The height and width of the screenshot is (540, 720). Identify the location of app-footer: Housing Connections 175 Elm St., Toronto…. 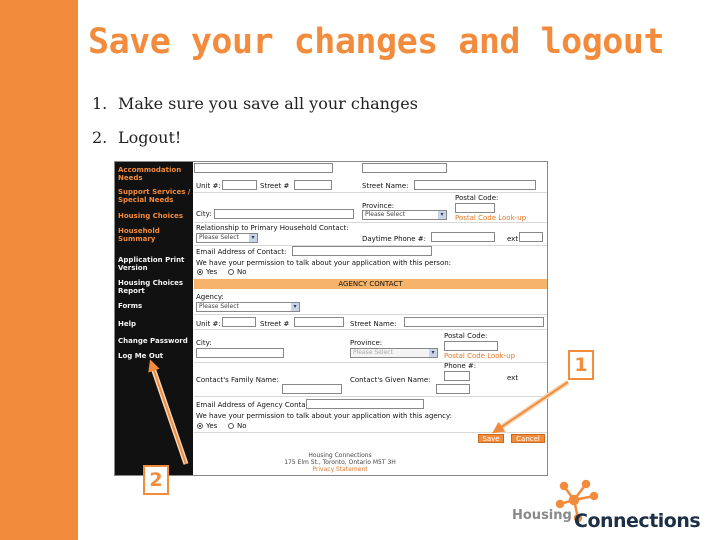
(340, 462).